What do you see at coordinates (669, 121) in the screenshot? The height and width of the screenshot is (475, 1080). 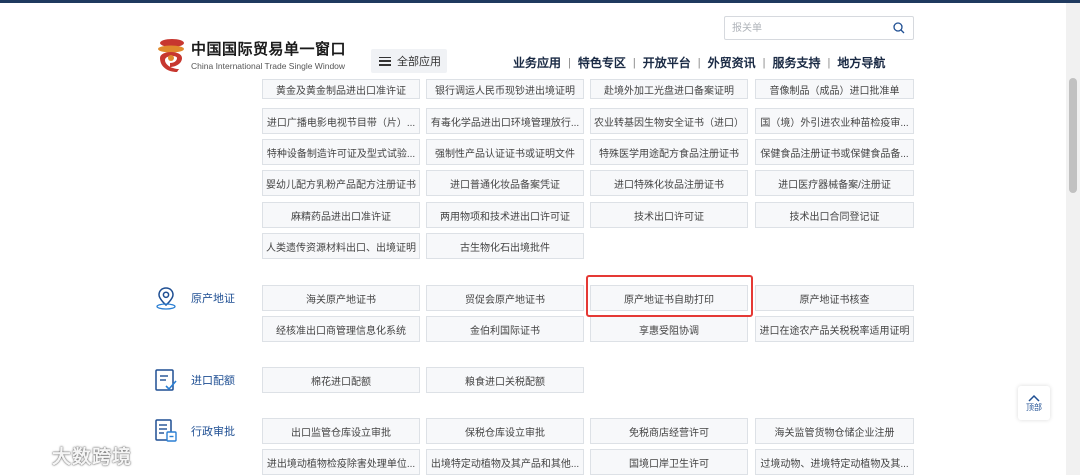 I see `permit-item: 农业转基因生物安全证书（进口）` at bounding box center [669, 121].